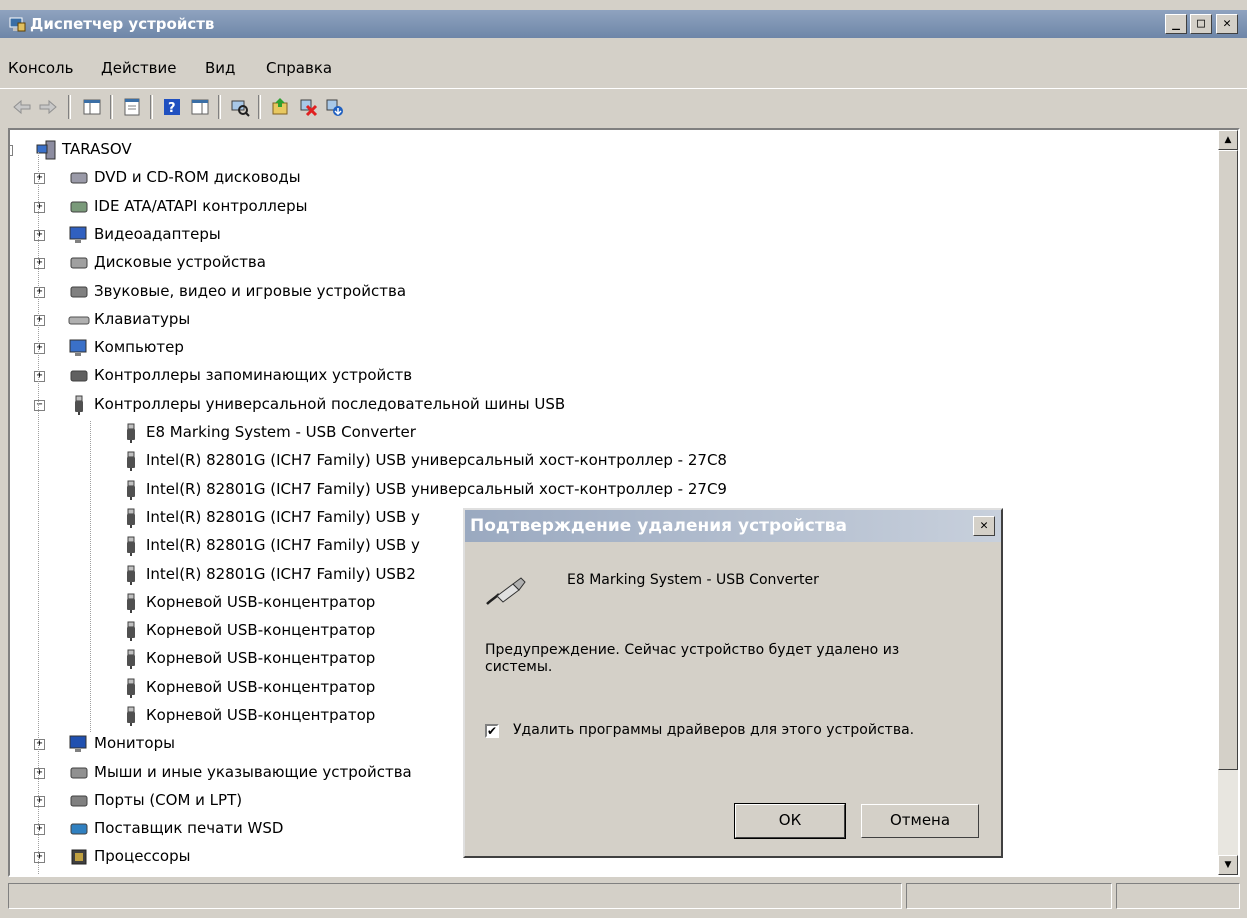 The height and width of the screenshot is (918, 1247). I want to click on menu-view: Вид, so click(220, 68).